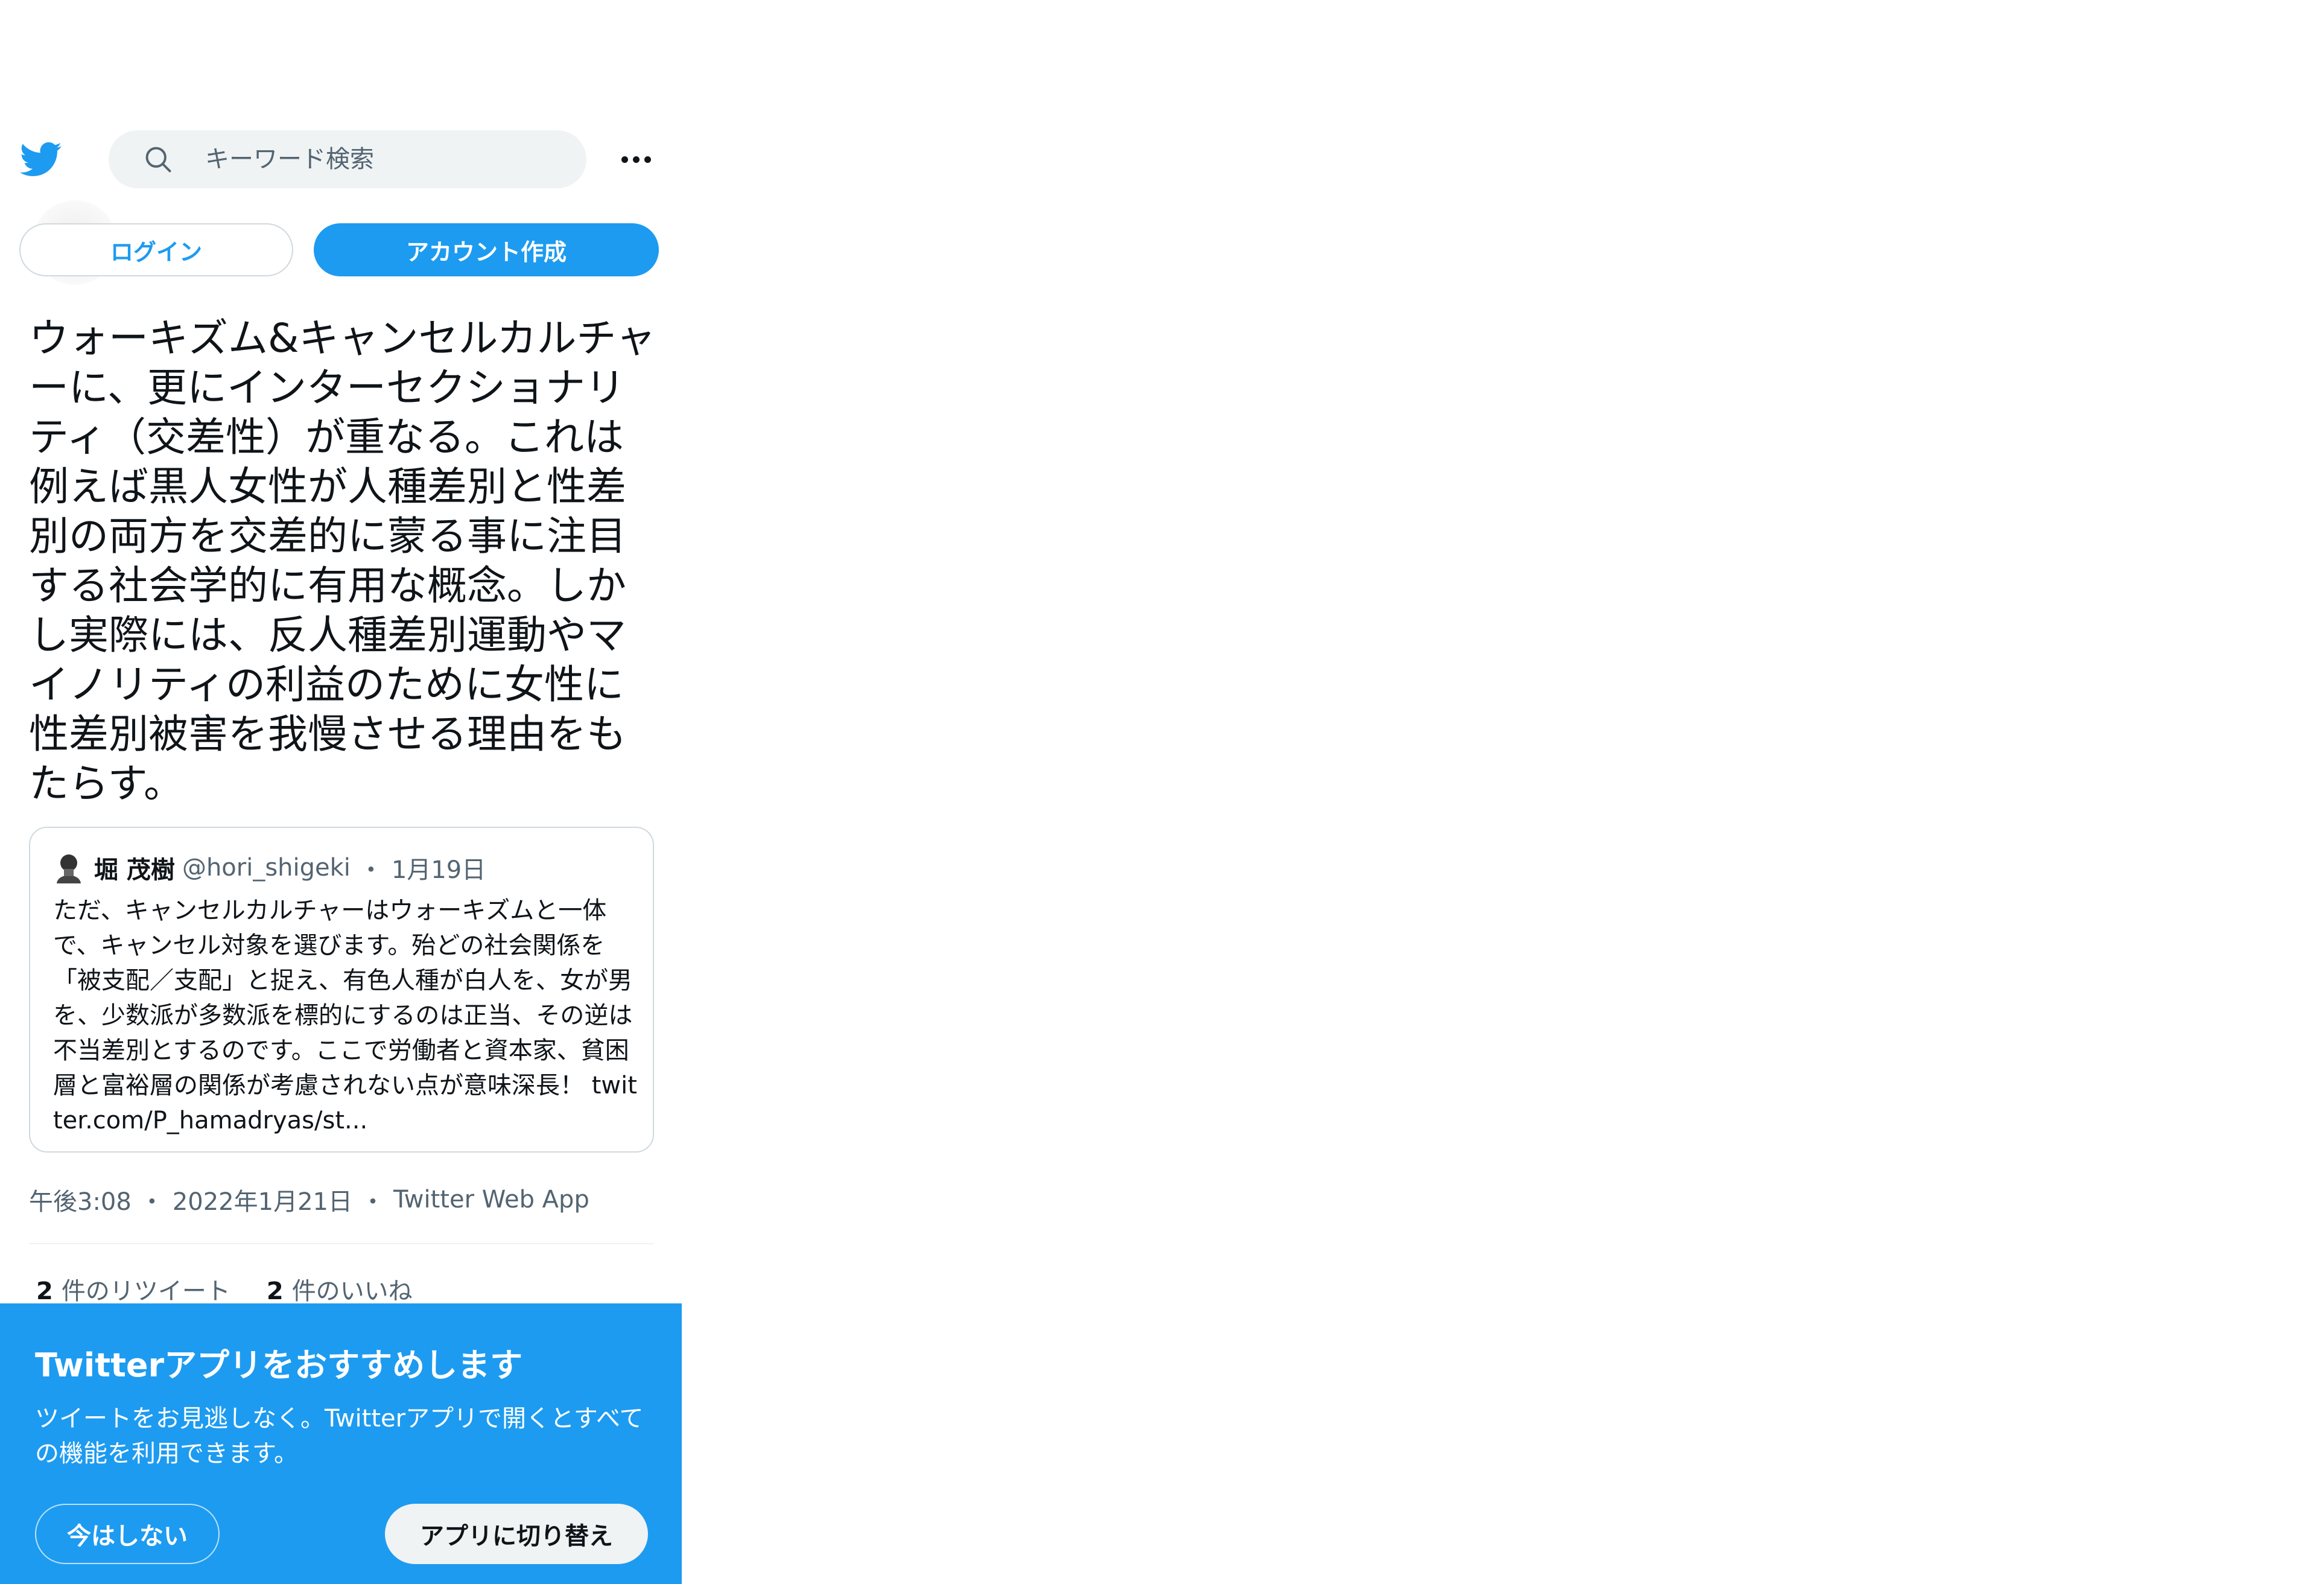 The image size is (2324, 1584). I want to click on banner-body: ツイートをお見逃しなく。Twitterアプリで開くとすべての機能を利用できます。, so click(339, 1436).